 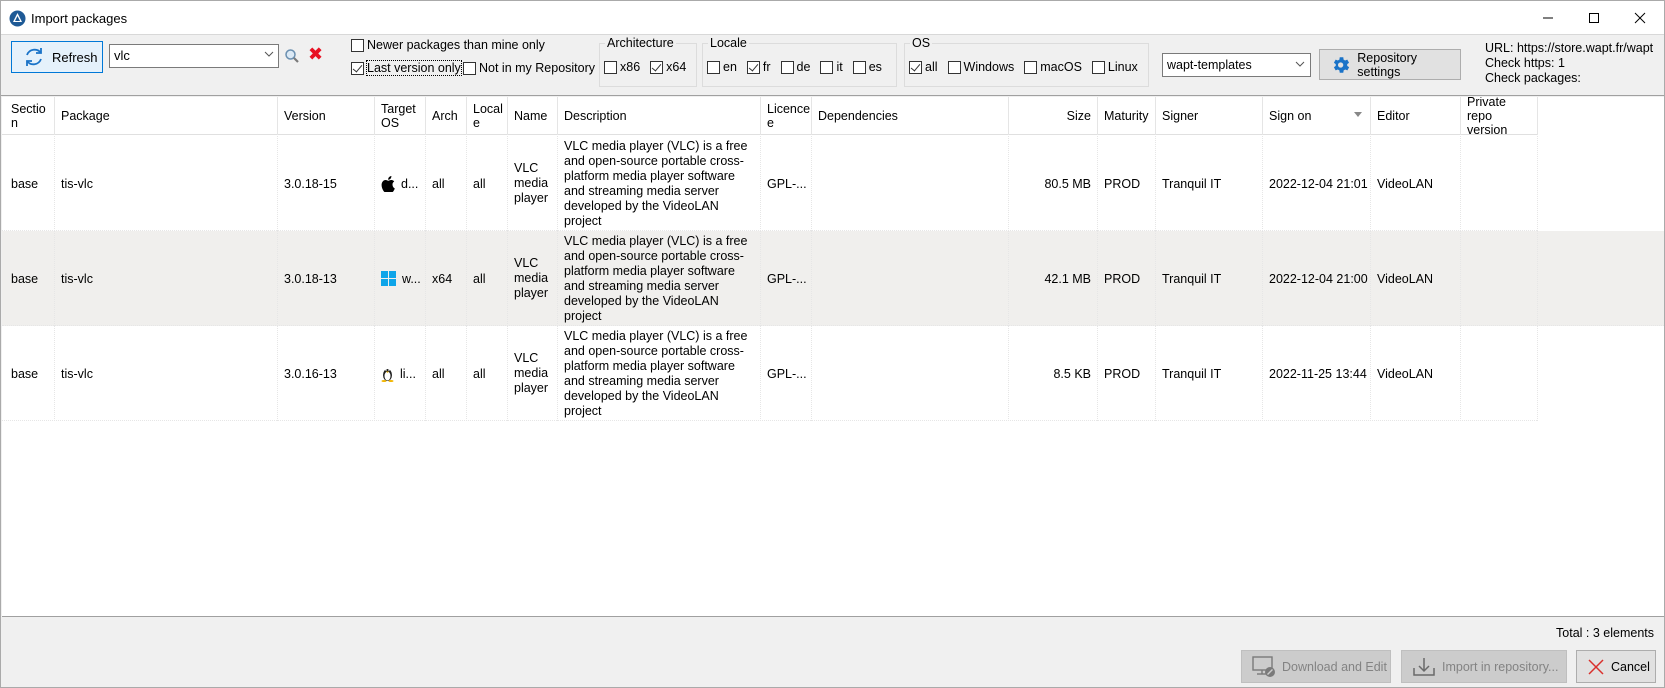 I want to click on locale-es-checkbox: es, so click(x=867, y=67).